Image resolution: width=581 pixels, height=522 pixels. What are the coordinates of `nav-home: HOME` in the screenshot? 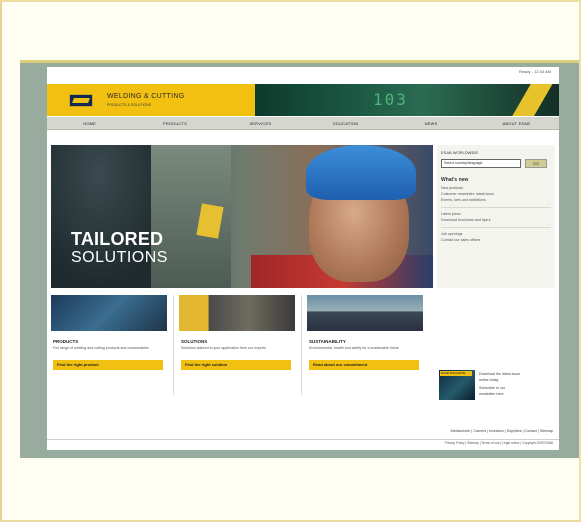 It's located at (89, 123).